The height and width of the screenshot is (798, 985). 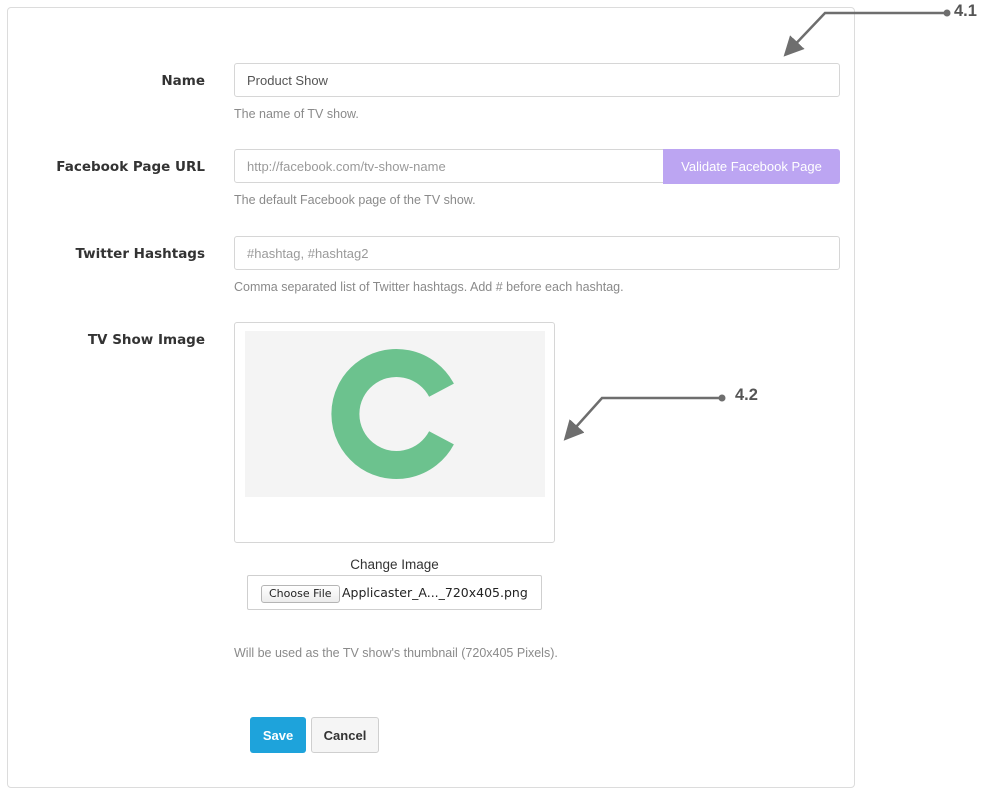 What do you see at coordinates (965, 11) in the screenshot?
I see `callout-4-1-label: 4.1` at bounding box center [965, 11].